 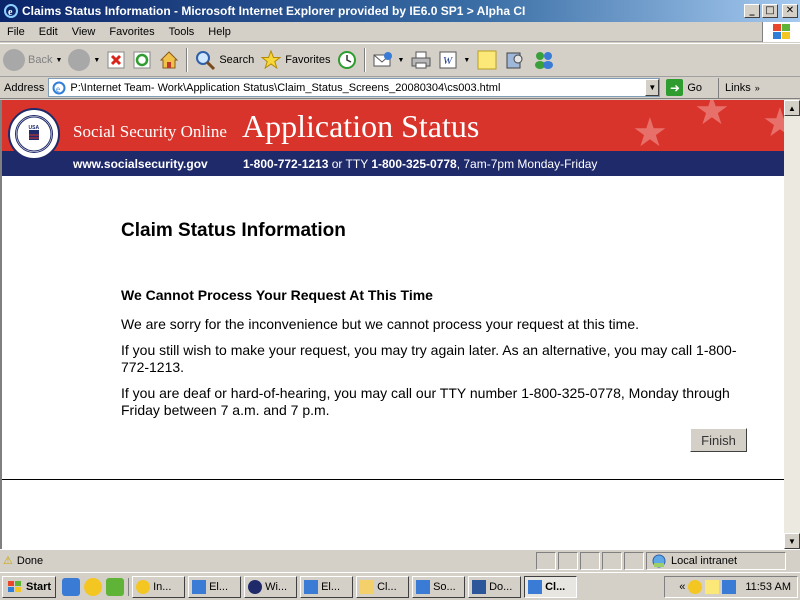 What do you see at coordinates (781, 32) in the screenshot?
I see `windows-logo-icon` at bounding box center [781, 32].